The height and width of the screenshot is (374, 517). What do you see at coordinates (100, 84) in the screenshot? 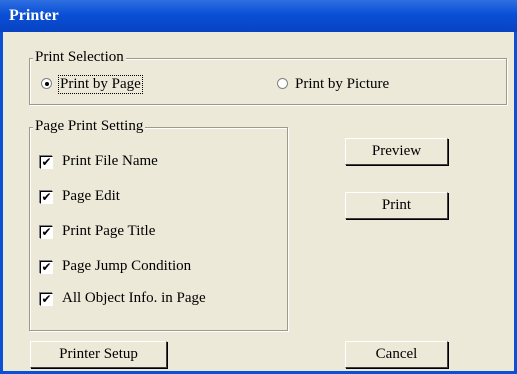
I see `radio-label-print-by-page: Print by Page` at bounding box center [100, 84].